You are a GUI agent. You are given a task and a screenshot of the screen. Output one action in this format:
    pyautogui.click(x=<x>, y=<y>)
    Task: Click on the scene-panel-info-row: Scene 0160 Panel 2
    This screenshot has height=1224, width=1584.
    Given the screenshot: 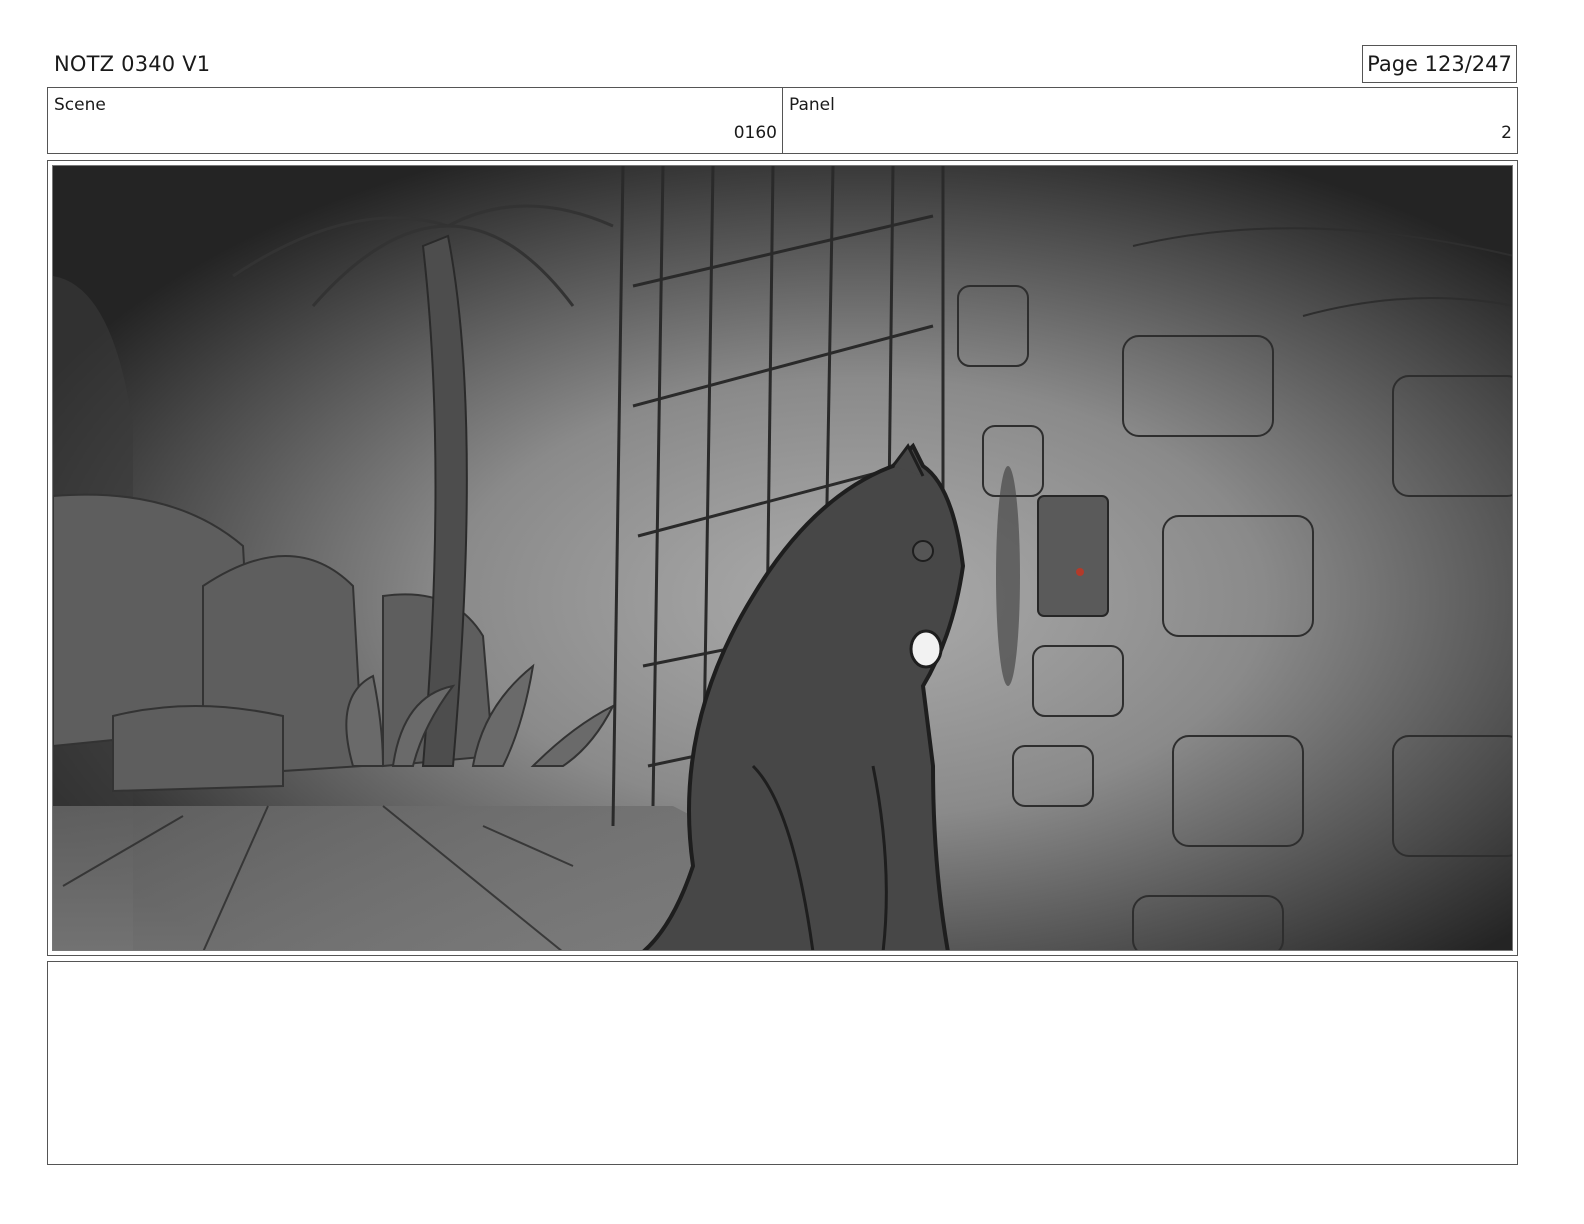 What is the action you would take?
    pyautogui.click(x=782, y=120)
    